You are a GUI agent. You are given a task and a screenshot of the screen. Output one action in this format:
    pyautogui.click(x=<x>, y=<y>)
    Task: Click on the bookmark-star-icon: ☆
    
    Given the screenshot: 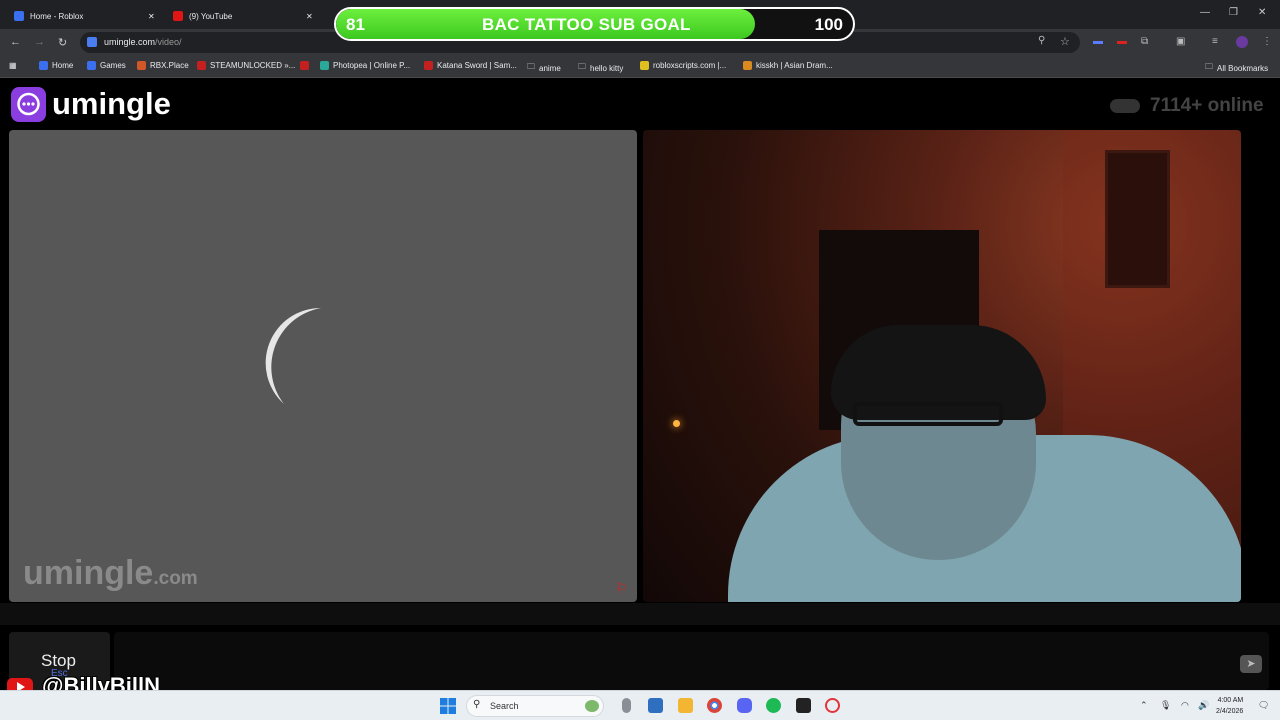 What is the action you would take?
    pyautogui.click(x=1065, y=41)
    